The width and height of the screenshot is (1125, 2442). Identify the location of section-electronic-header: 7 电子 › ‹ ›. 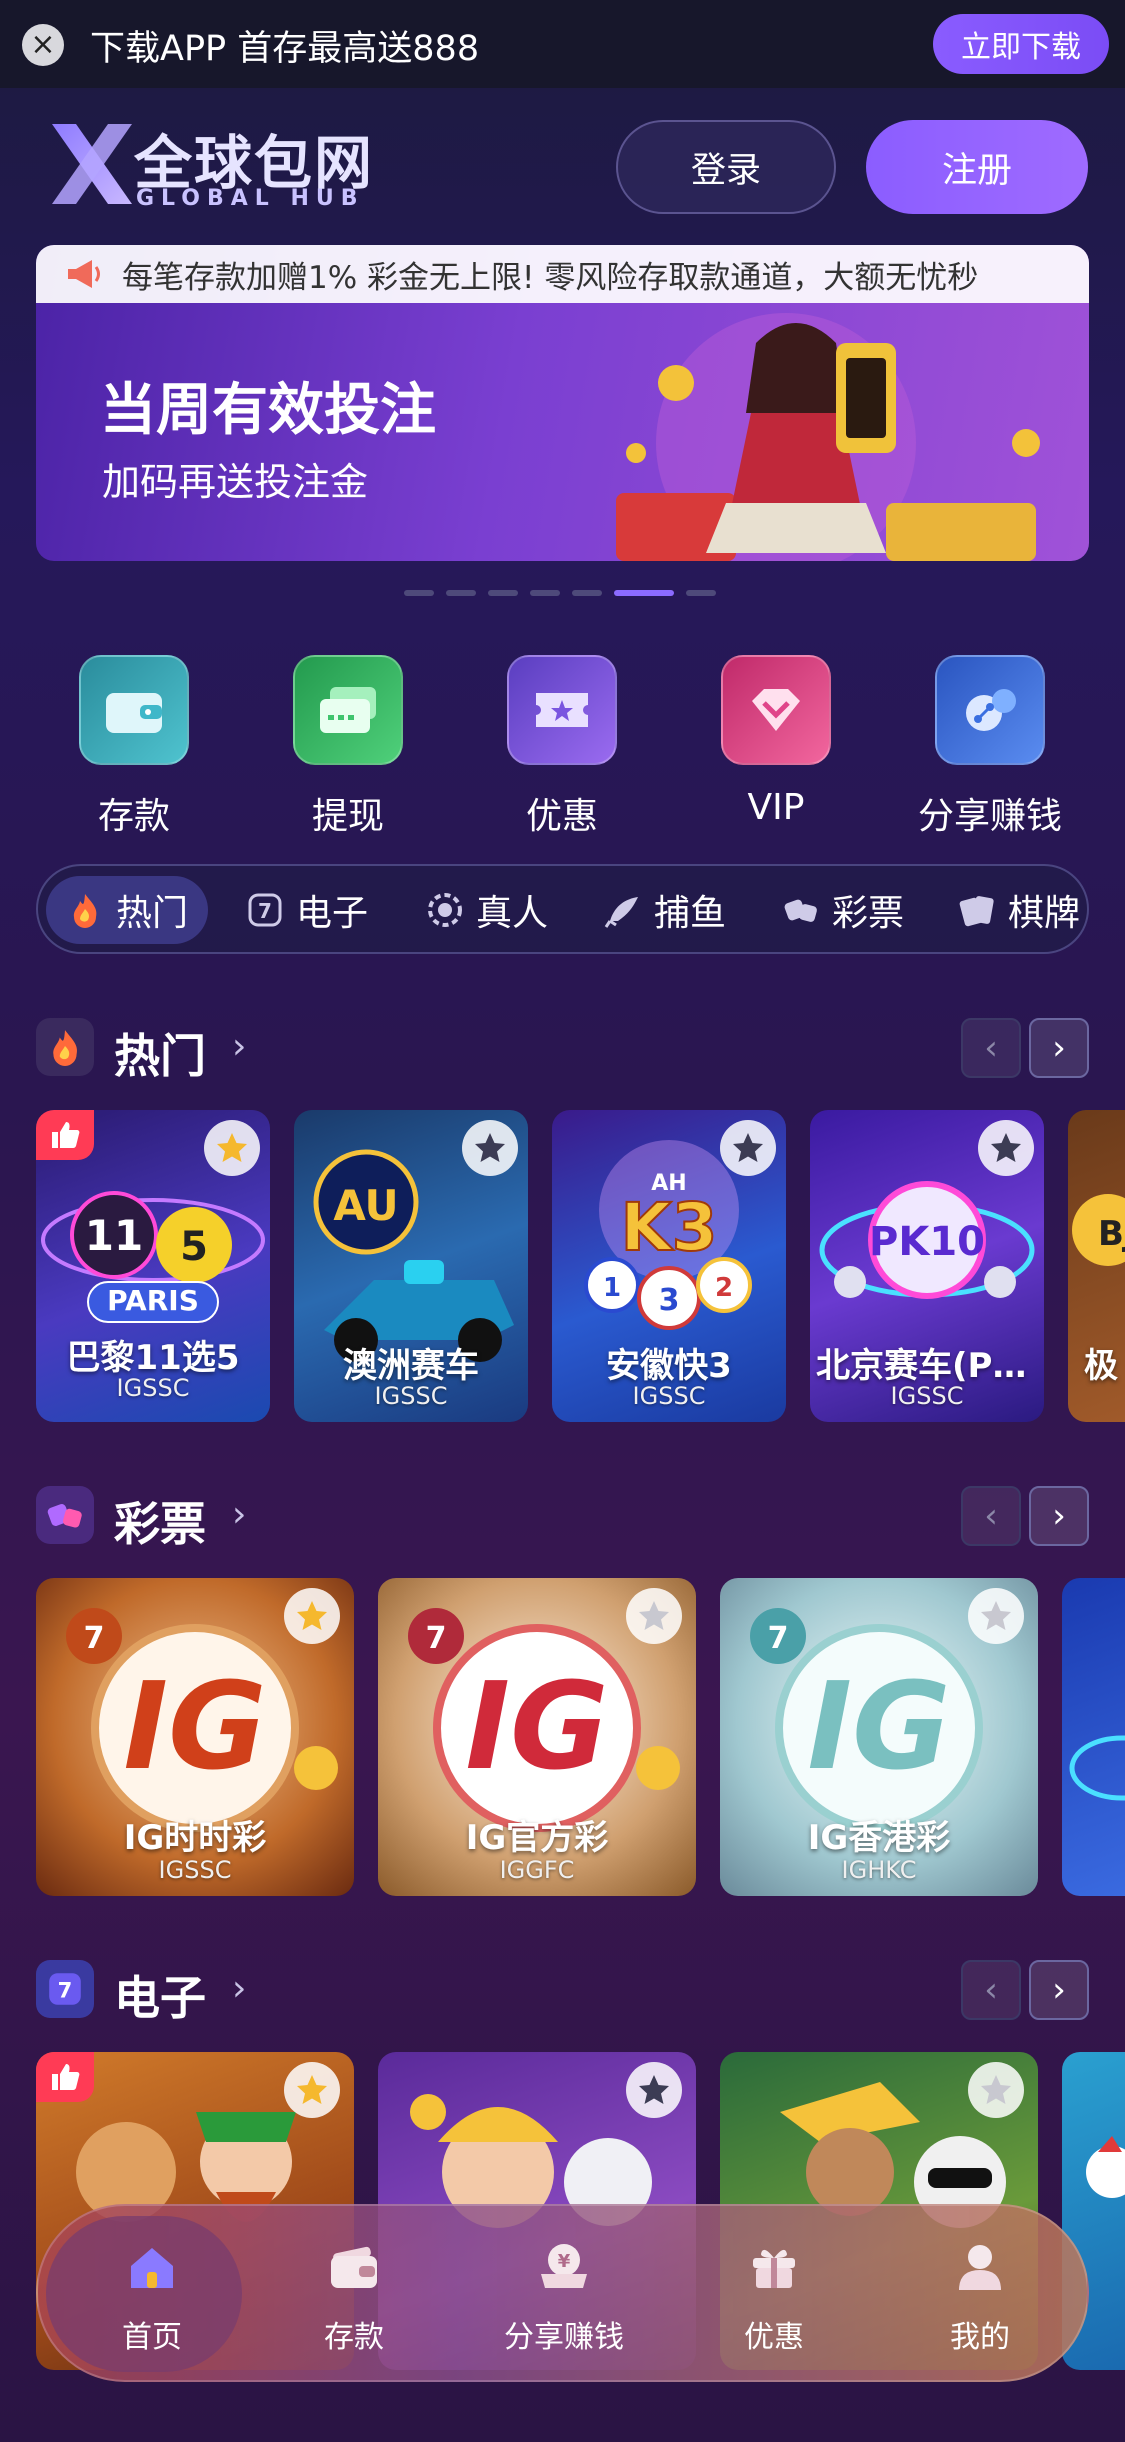
(562, 1992).